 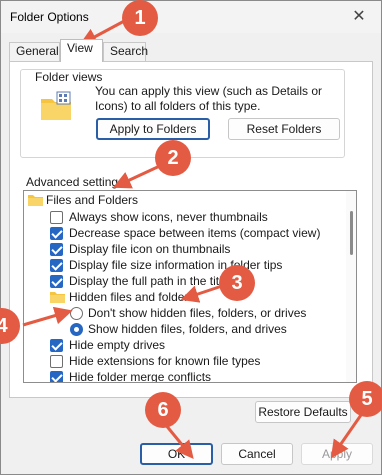 I want to click on checkbox-label: Display file icon on thumbnails, so click(x=150, y=249).